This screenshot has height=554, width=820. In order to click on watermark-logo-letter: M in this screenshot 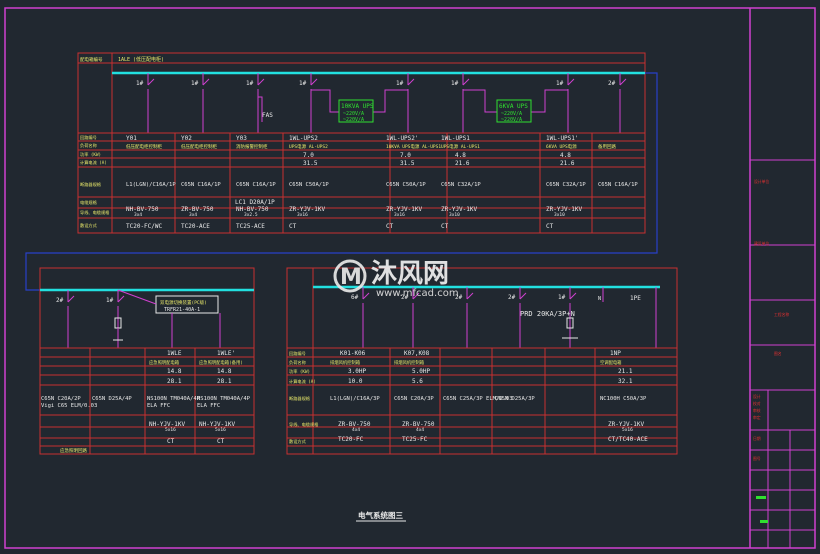, I will do `click(351, 277)`.